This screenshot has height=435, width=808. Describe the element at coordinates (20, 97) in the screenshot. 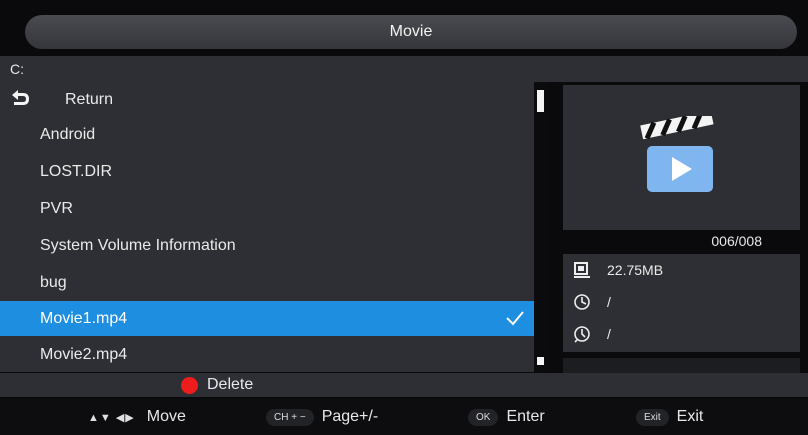

I see `return-arrow-icon` at that location.